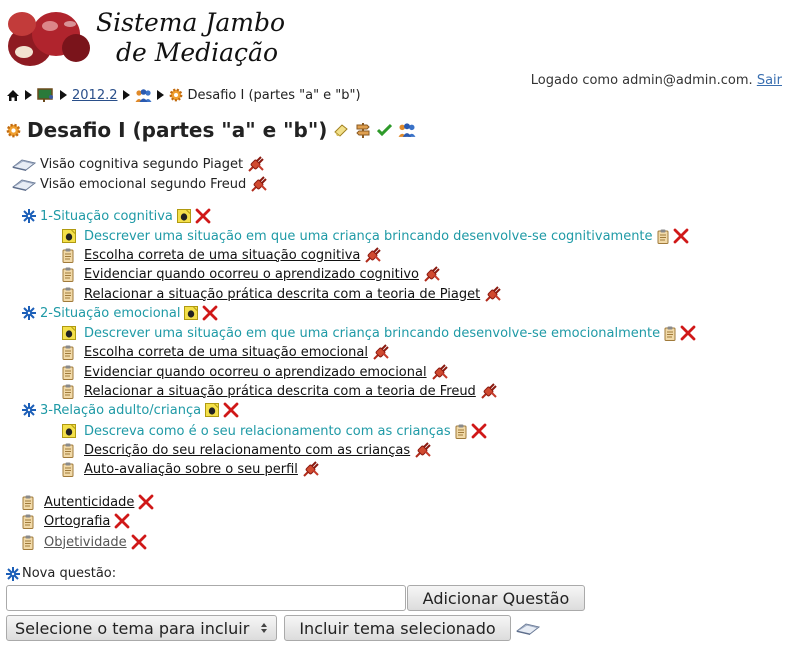 Image resolution: width=788 pixels, height=652 pixels. I want to click on criterion-item: Auto-avaliação sobre o seu perfil, so click(191, 469).